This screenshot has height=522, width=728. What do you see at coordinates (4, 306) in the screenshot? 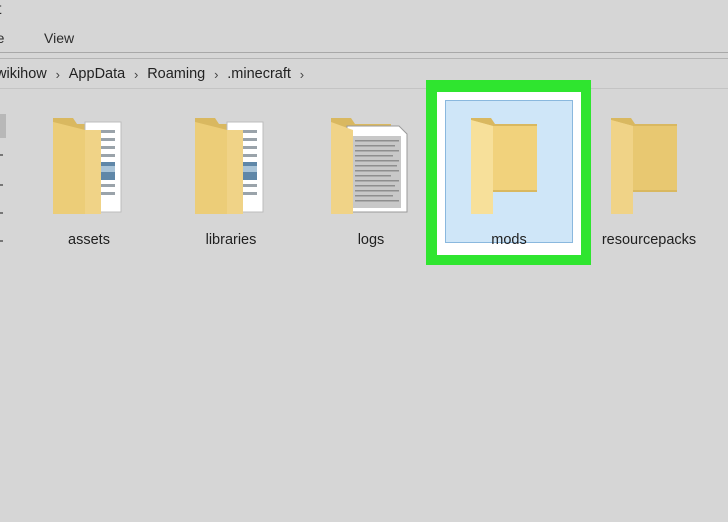
I see `navigation-pane` at bounding box center [4, 306].